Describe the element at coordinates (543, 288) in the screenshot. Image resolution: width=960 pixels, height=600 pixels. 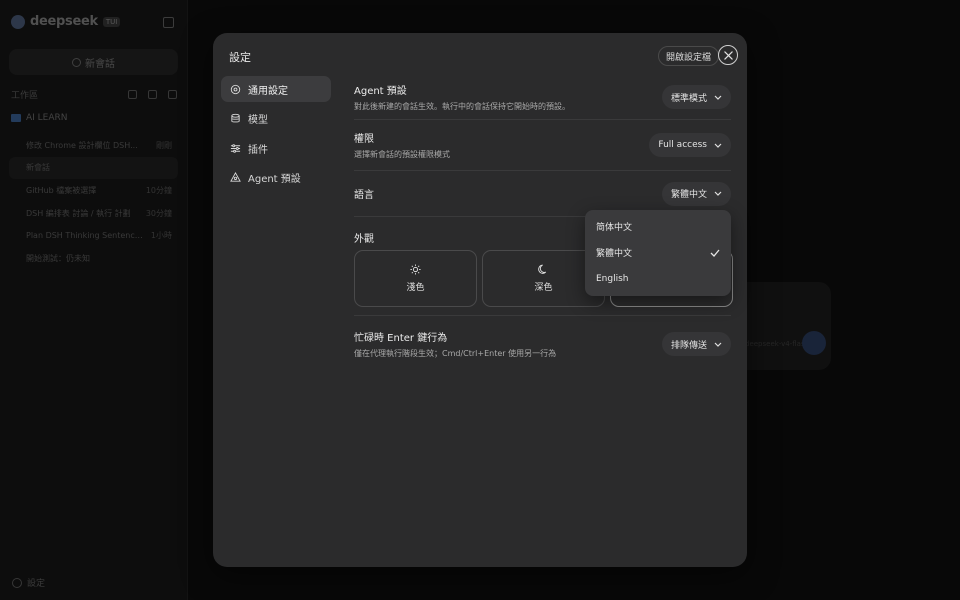
I see `theme-option-label: 深色` at that location.